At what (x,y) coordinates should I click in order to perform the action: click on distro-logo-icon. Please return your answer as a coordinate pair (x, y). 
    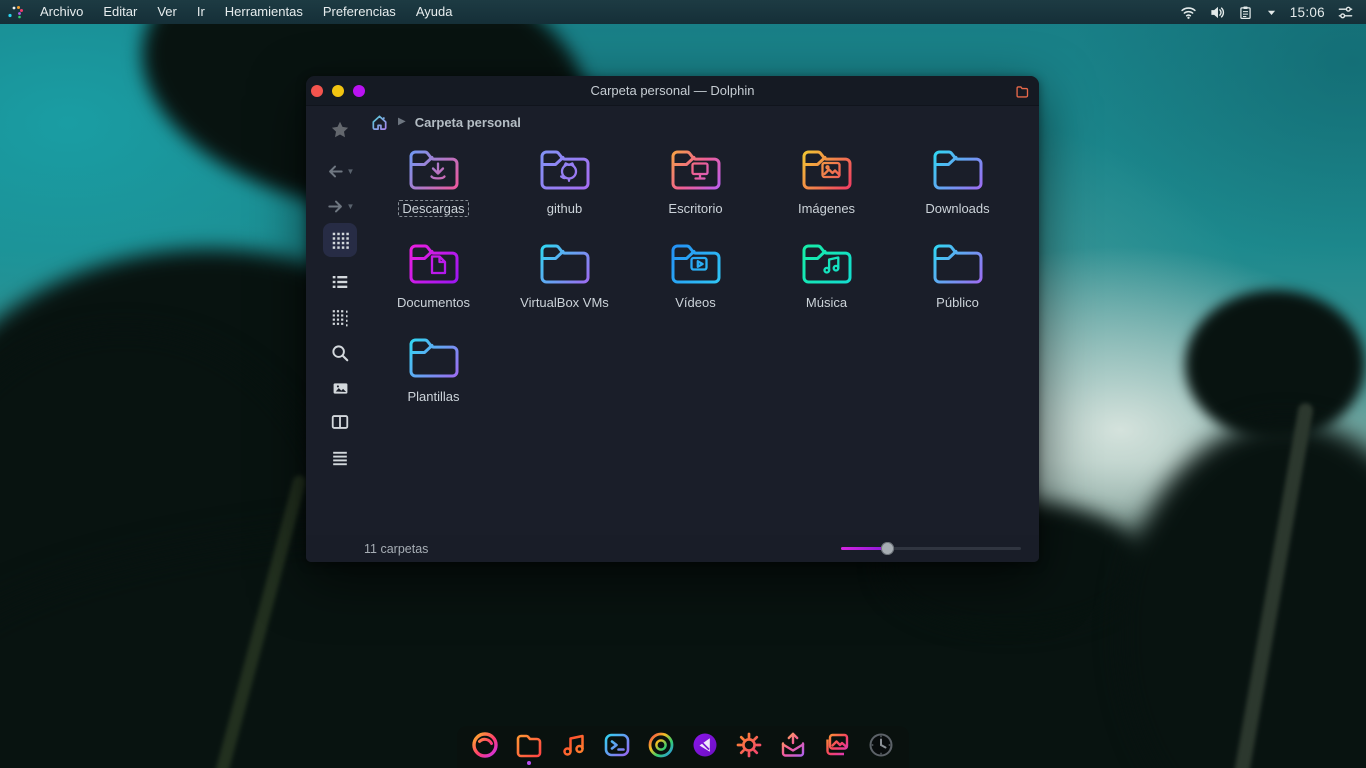
    Looking at the image, I should click on (16, 12).